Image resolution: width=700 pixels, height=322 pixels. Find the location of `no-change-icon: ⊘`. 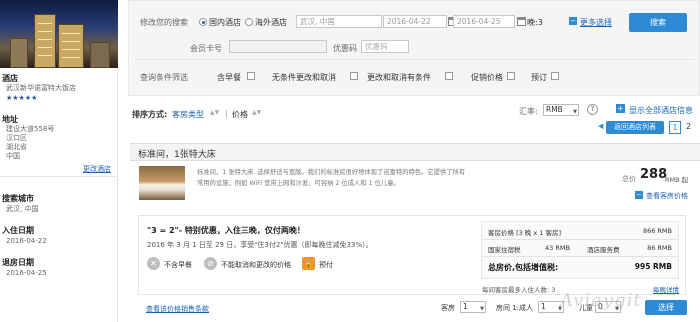

no-change-icon: ⊘ is located at coordinates (210, 263).